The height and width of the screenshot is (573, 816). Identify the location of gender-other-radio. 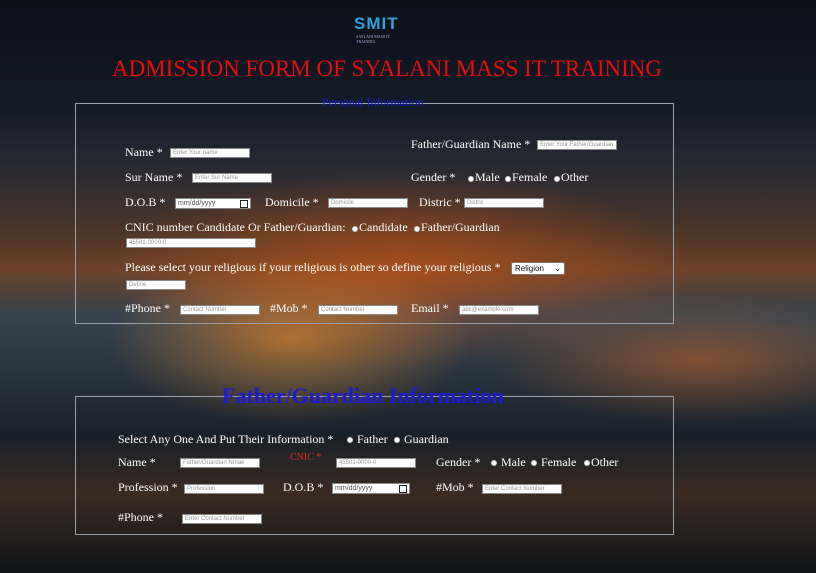
(557, 179).